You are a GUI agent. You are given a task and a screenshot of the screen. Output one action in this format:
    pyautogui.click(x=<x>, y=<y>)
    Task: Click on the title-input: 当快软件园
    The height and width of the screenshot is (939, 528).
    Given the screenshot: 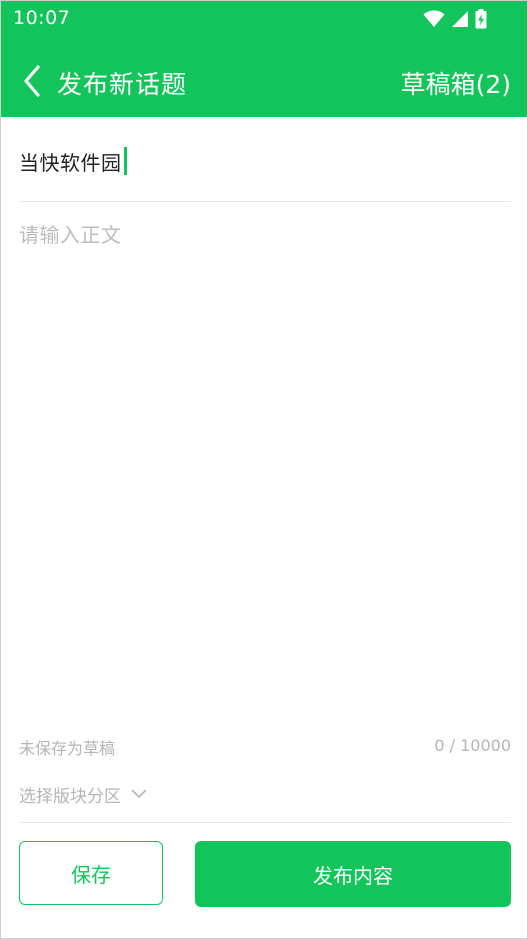 What is the action you would take?
    pyautogui.click(x=265, y=161)
    